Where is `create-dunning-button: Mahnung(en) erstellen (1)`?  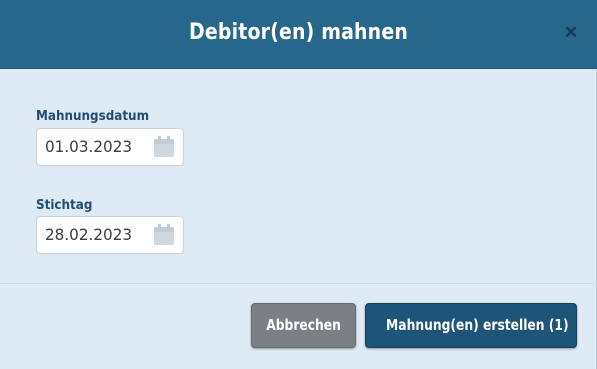 create-dunning-button: Mahnung(en) erstellen (1) is located at coordinates (471, 325).